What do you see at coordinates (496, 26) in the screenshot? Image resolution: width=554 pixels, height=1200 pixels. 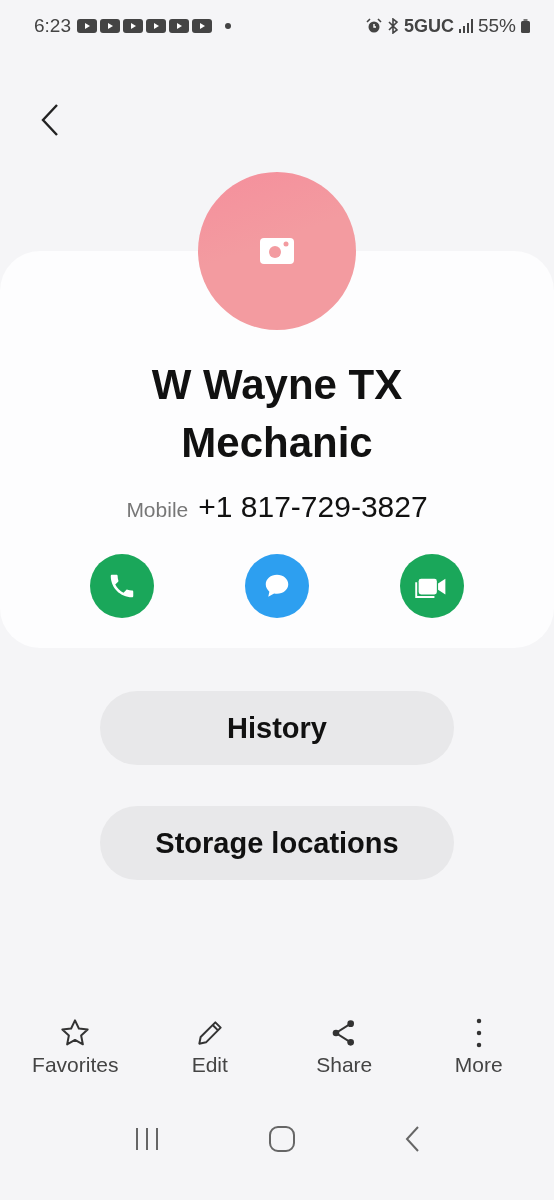 I see `battery-percent: 55%` at bounding box center [496, 26].